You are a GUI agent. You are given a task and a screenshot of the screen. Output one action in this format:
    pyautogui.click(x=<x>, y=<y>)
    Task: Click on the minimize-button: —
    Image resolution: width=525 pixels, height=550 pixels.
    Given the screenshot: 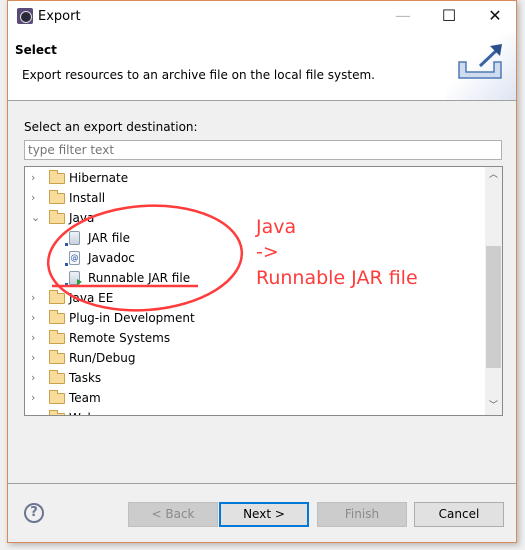 What is the action you would take?
    pyautogui.click(x=403, y=17)
    